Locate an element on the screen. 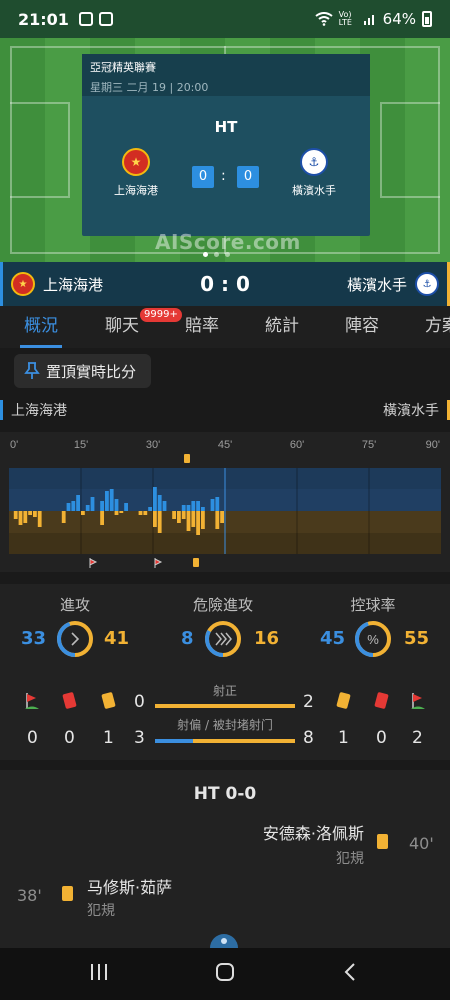 The width and height of the screenshot is (450, 1000). match-date: 星期三 二月 19 | 20:00 is located at coordinates (149, 87).